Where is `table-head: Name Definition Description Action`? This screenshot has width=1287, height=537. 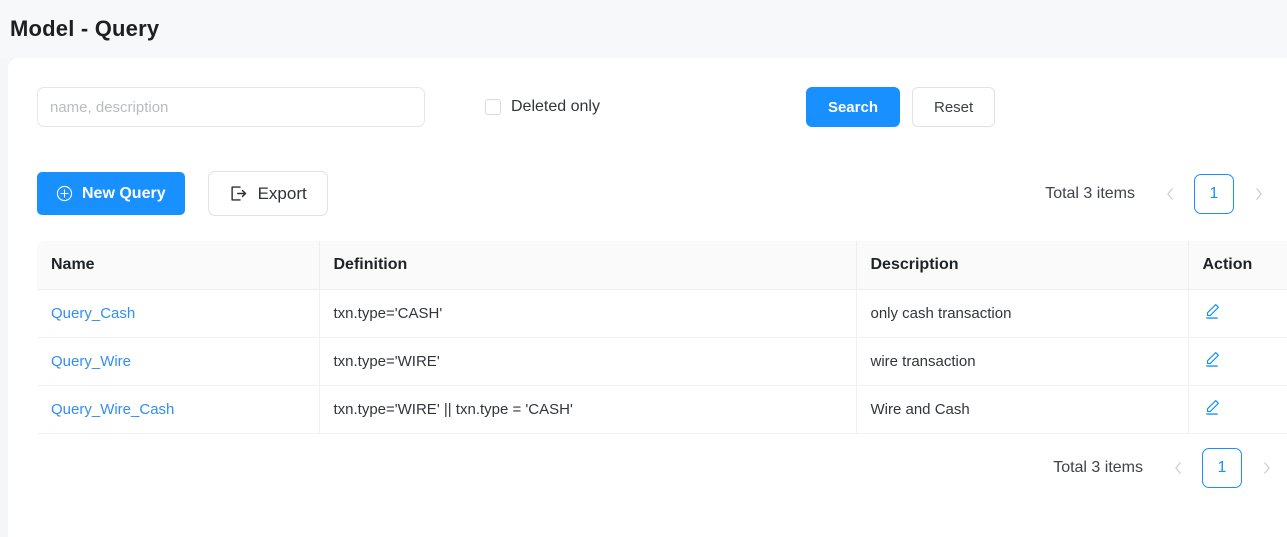 table-head: Name Definition Description Action is located at coordinates (662, 265).